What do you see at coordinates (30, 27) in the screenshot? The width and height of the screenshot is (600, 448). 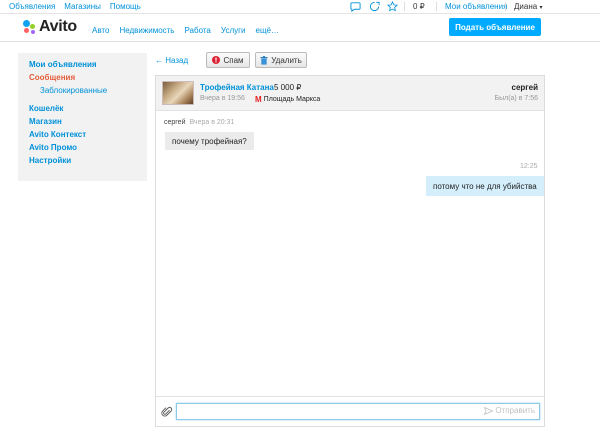 I see `logo-dots-icon` at bounding box center [30, 27].